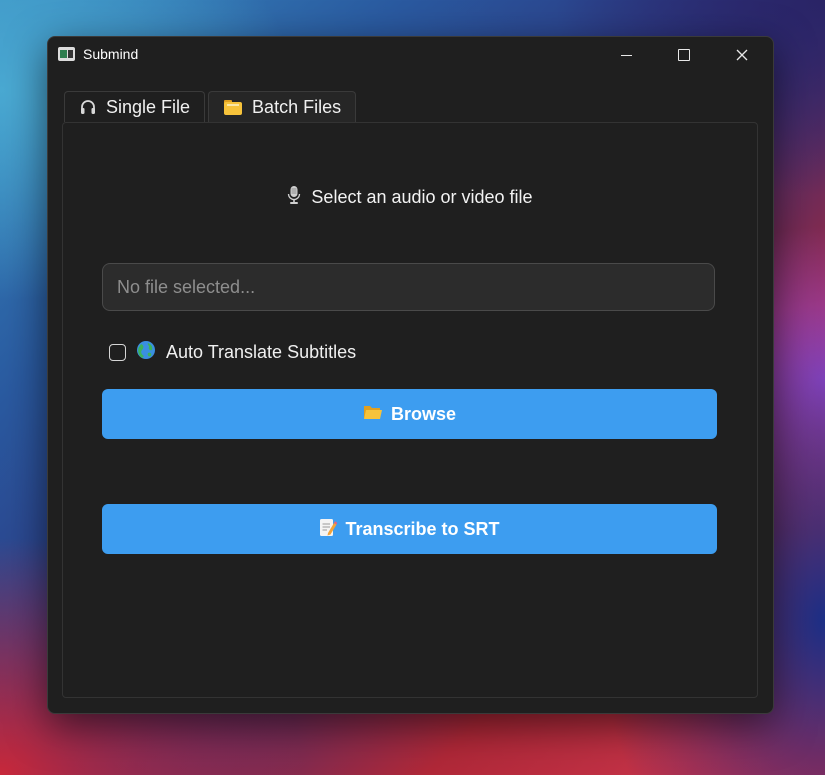 This screenshot has height=775, width=825. Describe the element at coordinates (111, 54) in the screenshot. I see `window-title: Submind` at that location.